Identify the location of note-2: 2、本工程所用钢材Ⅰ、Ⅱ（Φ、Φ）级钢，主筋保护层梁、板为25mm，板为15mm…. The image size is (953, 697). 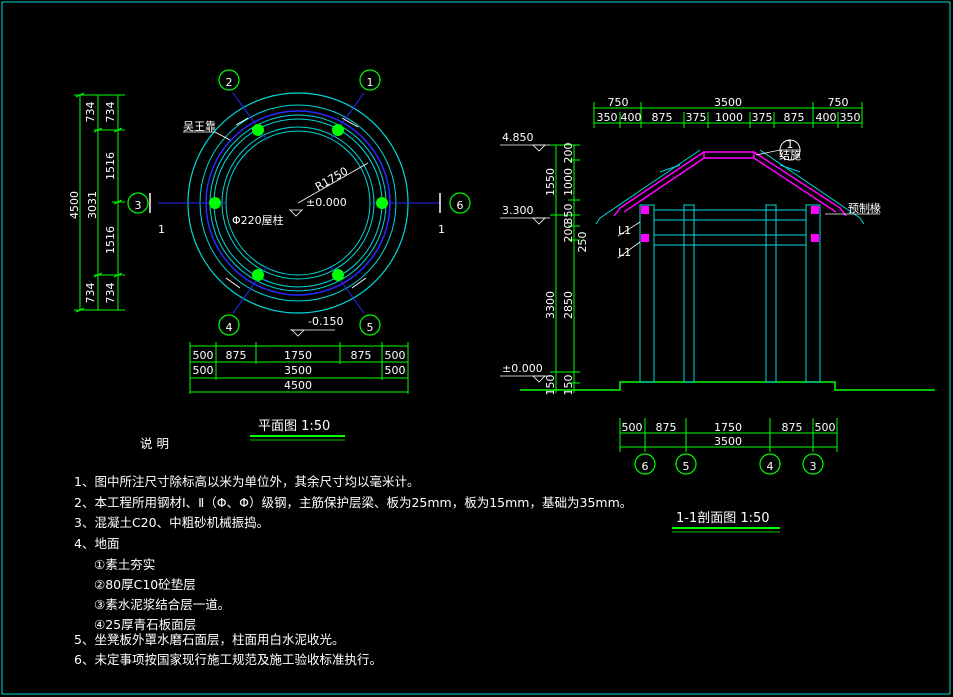
(353, 502).